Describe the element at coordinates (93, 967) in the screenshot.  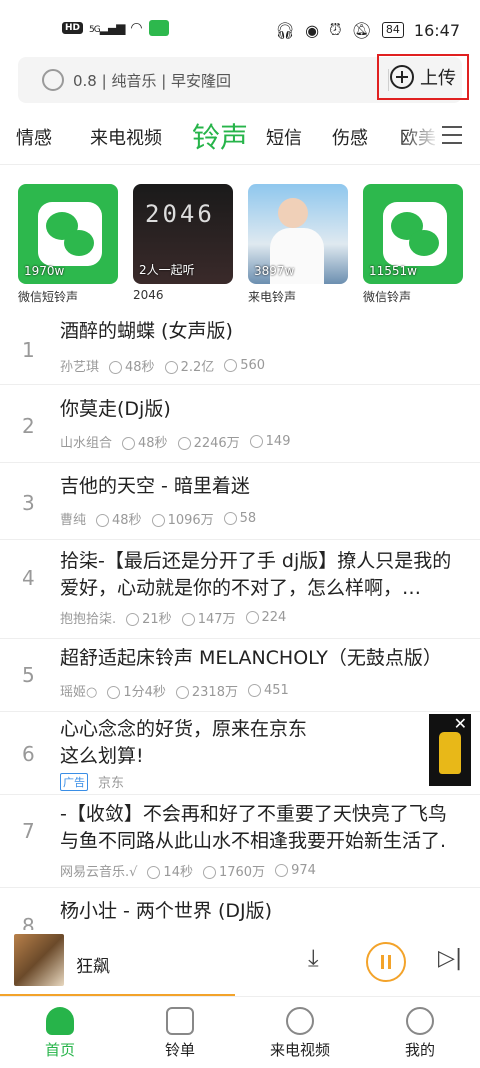
I see `now-playing-title: 狂飙` at that location.